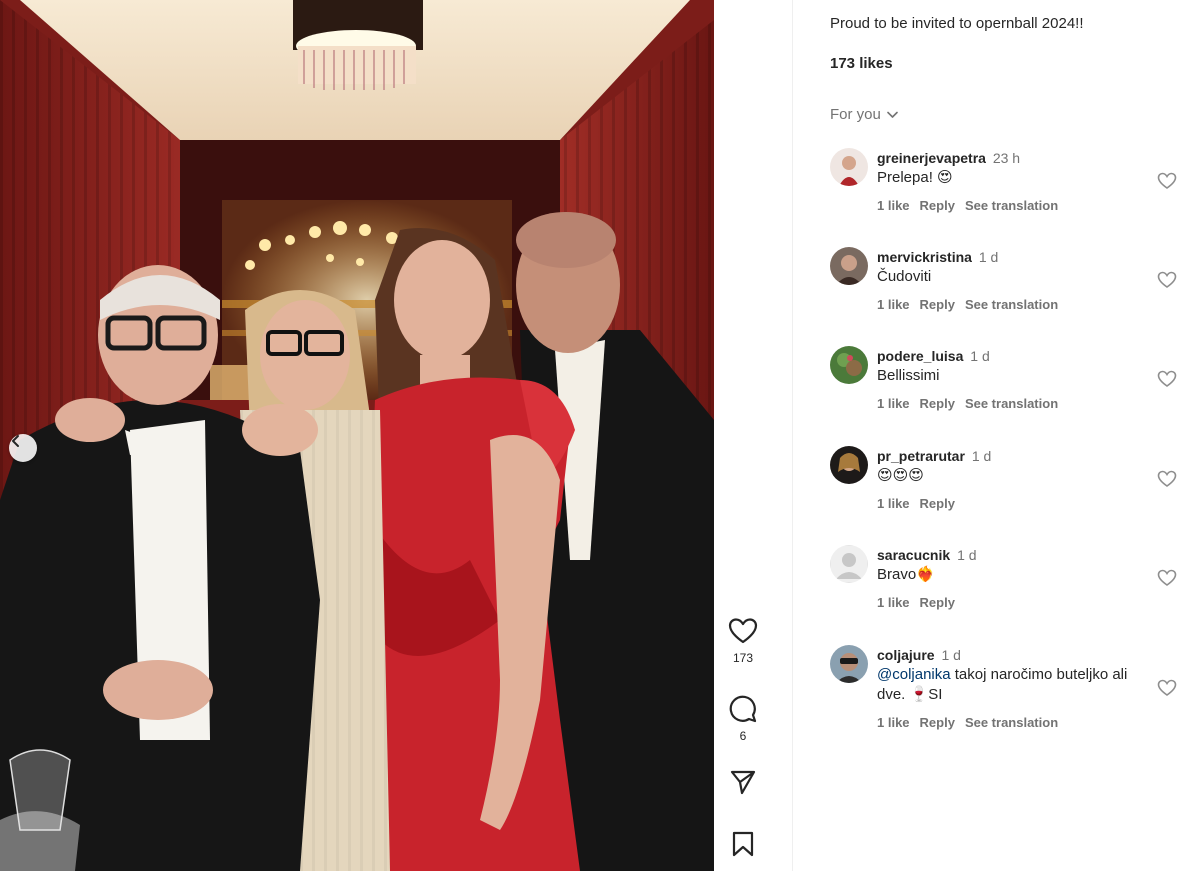 This screenshot has height=871, width=1200. Describe the element at coordinates (904, 276) in the screenshot. I see `comment-text: Čudoviti` at that location.